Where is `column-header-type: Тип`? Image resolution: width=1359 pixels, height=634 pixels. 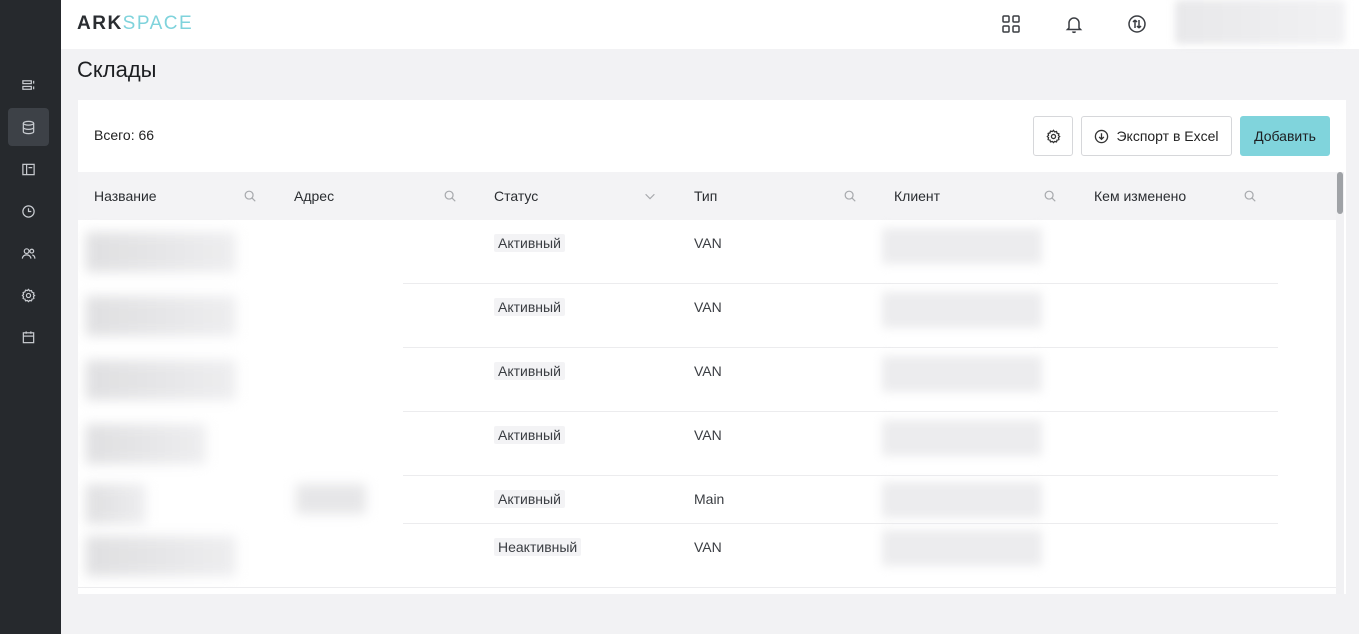
column-header-type: Тип is located at coordinates (705, 196).